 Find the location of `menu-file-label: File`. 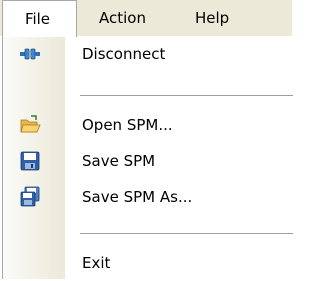

menu-file-label: File is located at coordinates (37, 19).